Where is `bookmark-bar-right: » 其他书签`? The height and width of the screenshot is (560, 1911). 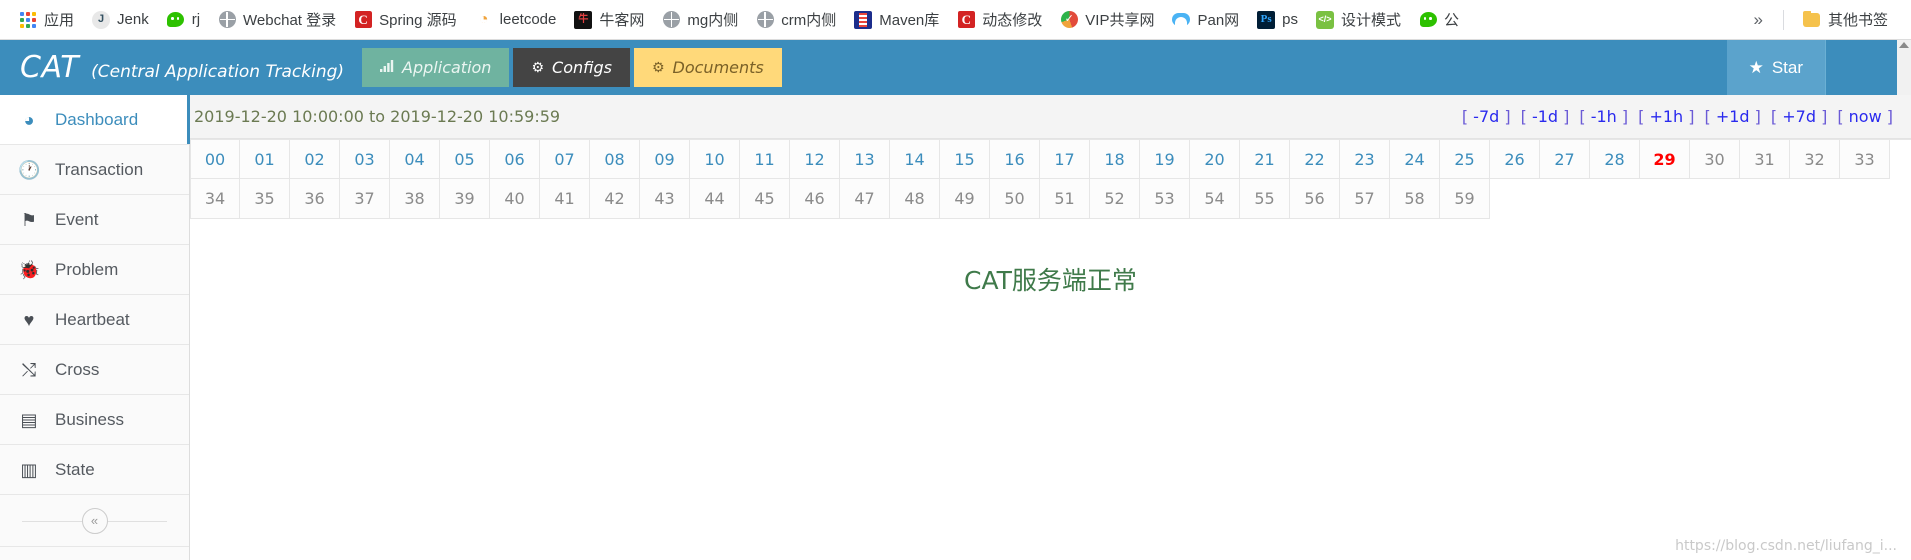
bookmark-bar-right: » 其他书签 is located at coordinates (1822, 19).